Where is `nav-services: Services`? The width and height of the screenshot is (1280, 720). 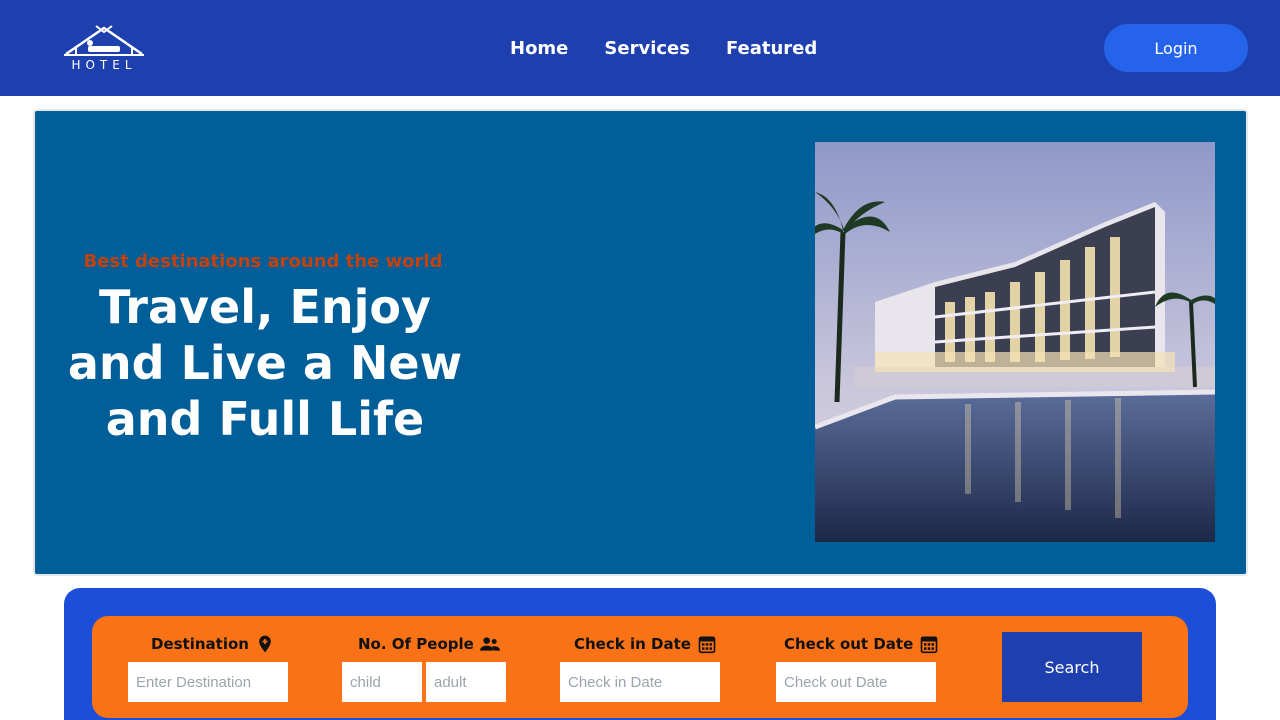
nav-services: Services is located at coordinates (647, 48).